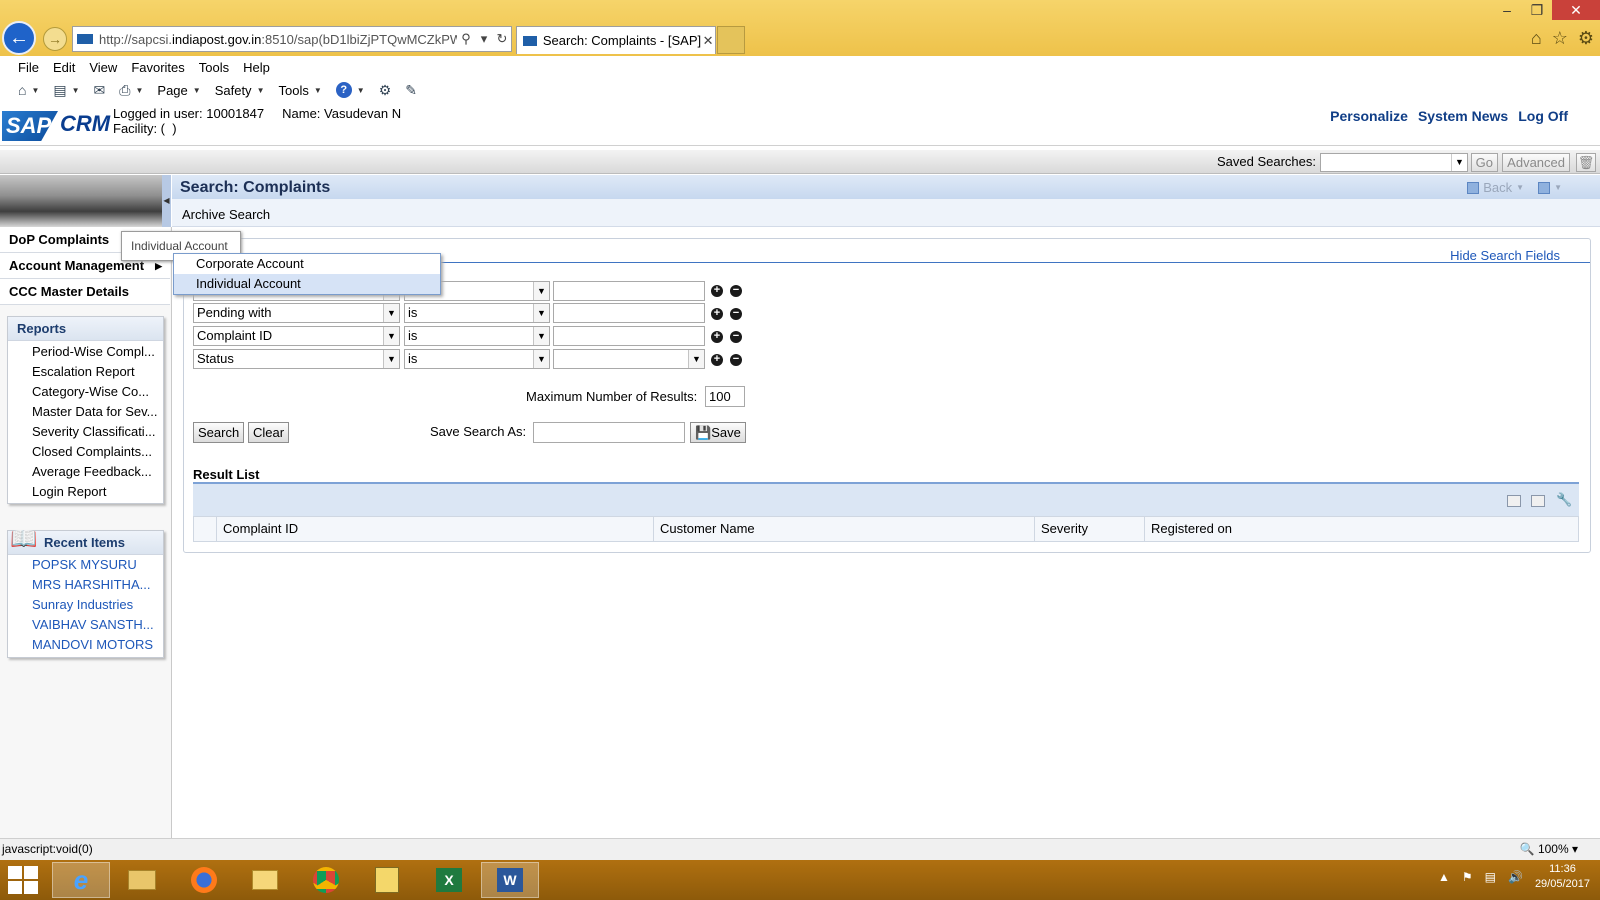  What do you see at coordinates (19, 38) in the screenshot?
I see `back-arrow-icon: ←` at bounding box center [19, 38].